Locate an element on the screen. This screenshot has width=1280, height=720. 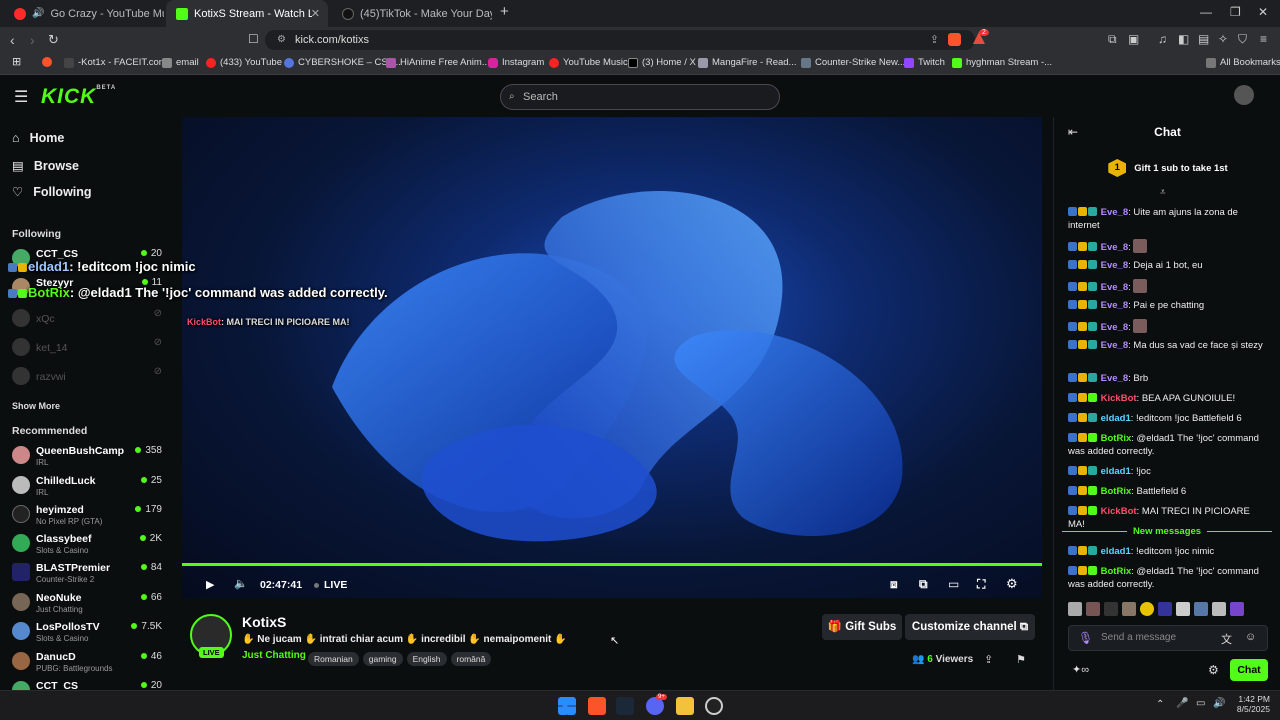
kick-logo: KICKBETA is located at coordinates (78, 97).